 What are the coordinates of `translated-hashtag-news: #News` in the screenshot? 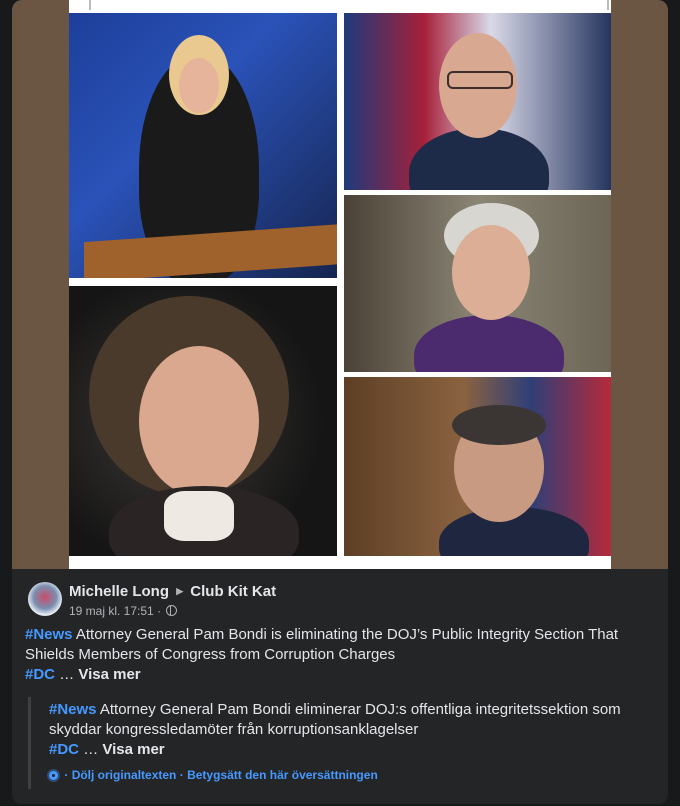 It's located at (73, 709).